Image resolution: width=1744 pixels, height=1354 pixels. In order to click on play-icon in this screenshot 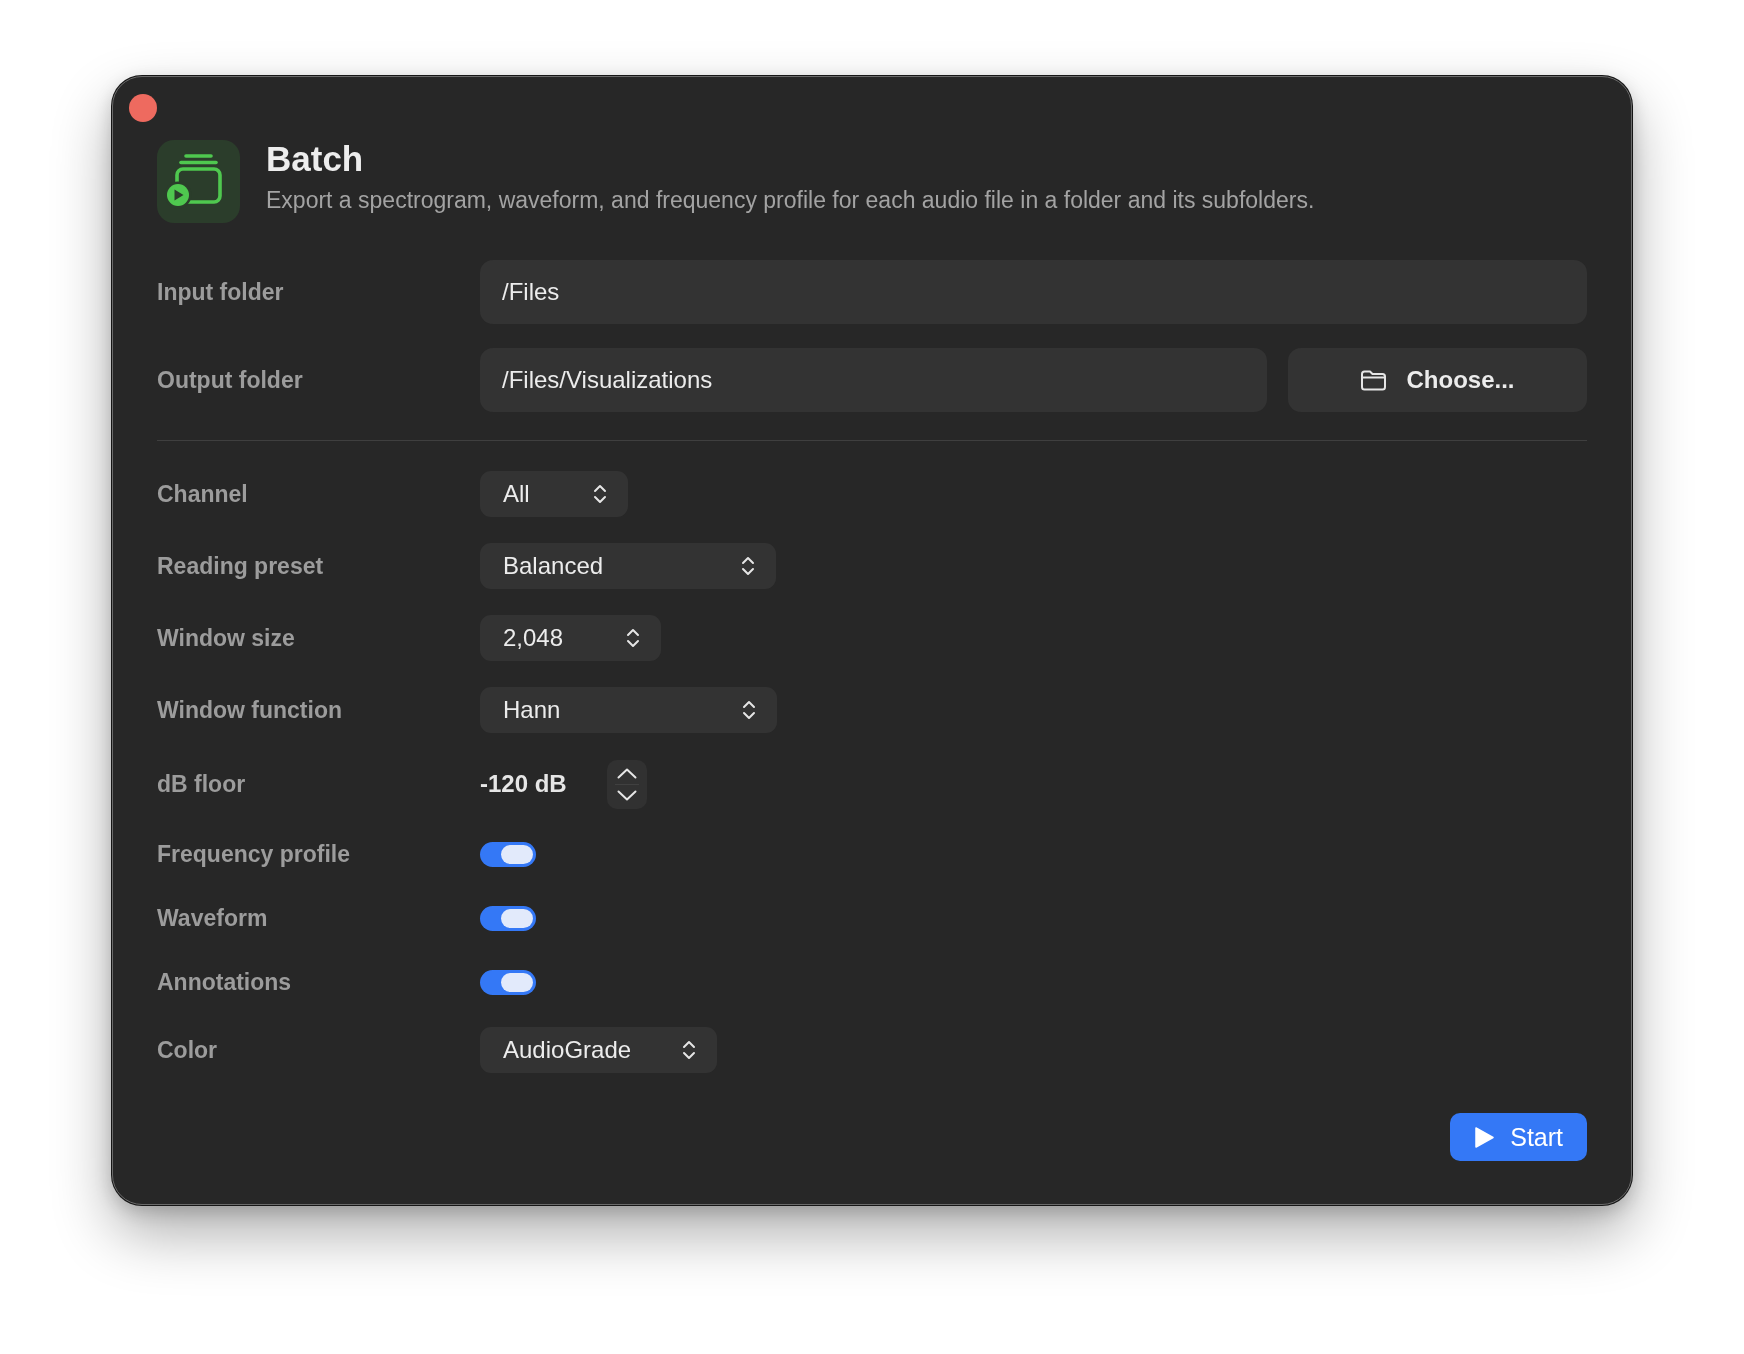, I will do `click(1485, 1137)`.